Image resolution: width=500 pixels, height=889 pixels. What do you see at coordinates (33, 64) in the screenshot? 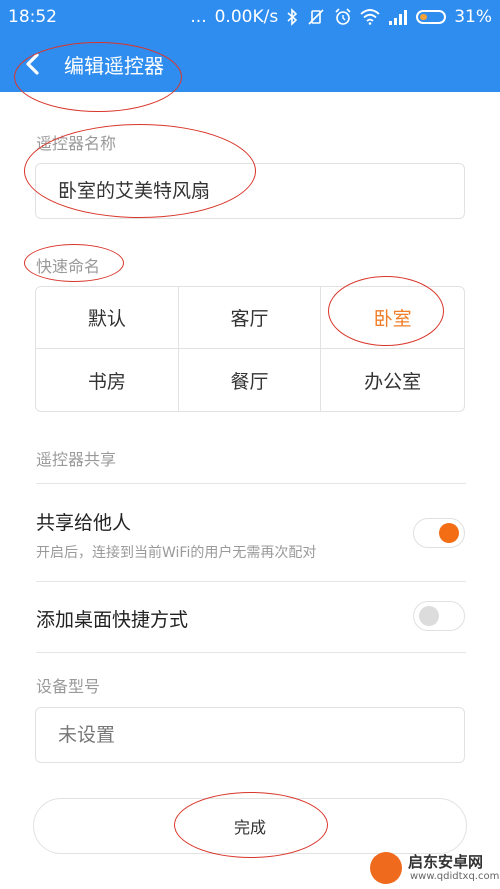
I see `back-arrow-icon` at bounding box center [33, 64].